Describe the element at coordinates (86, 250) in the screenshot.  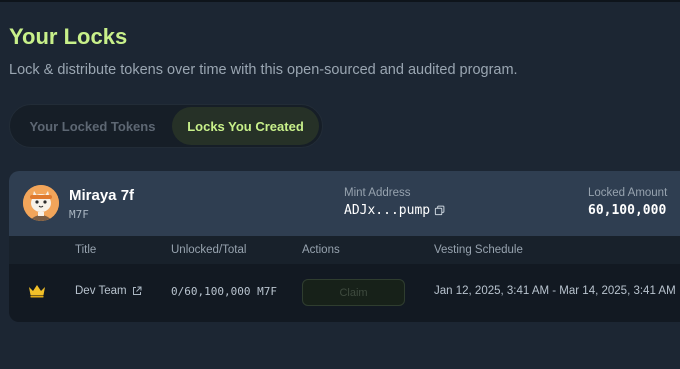
I see `column-header-title: Title` at that location.